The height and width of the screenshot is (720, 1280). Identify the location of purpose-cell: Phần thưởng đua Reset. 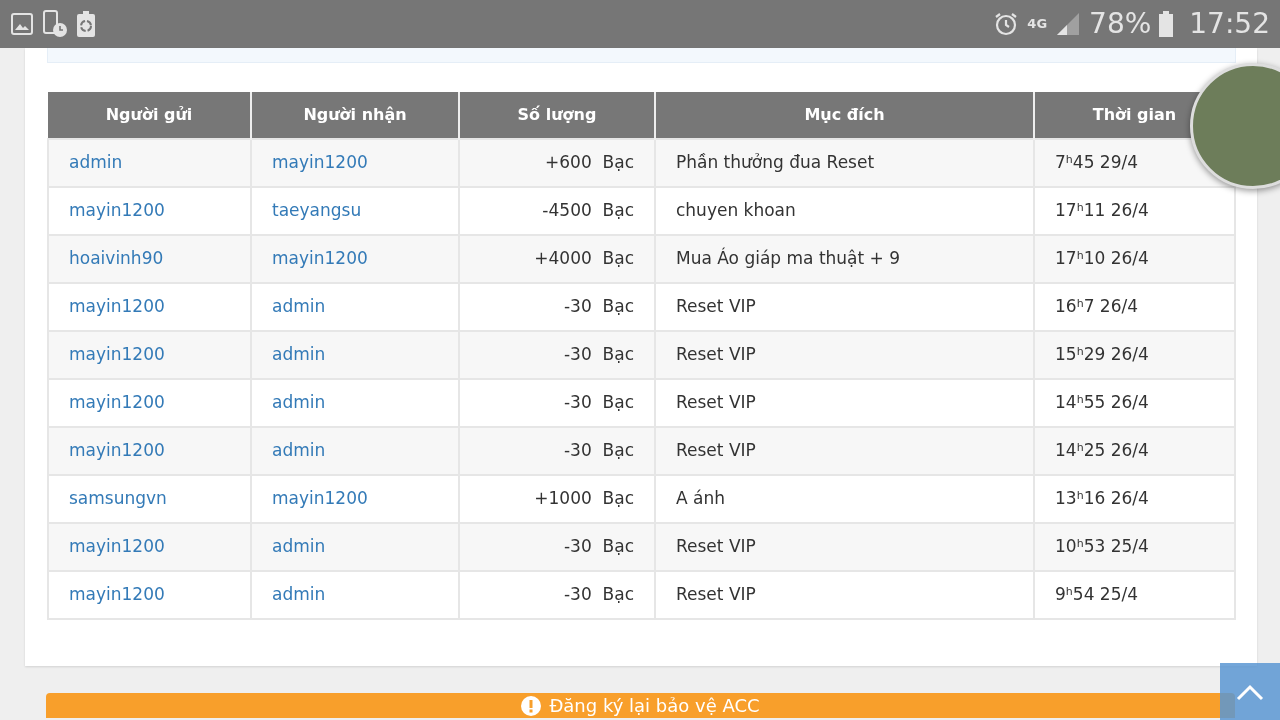
(844, 163).